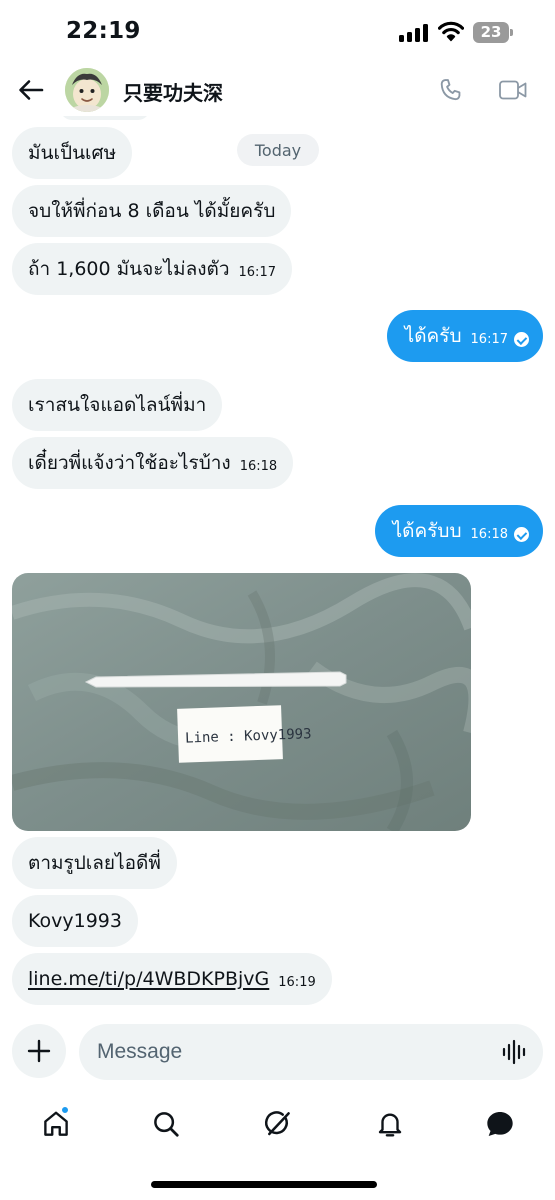 This screenshot has width=555, height=1200. I want to click on bottom-tab-bar, so click(277, 1148).